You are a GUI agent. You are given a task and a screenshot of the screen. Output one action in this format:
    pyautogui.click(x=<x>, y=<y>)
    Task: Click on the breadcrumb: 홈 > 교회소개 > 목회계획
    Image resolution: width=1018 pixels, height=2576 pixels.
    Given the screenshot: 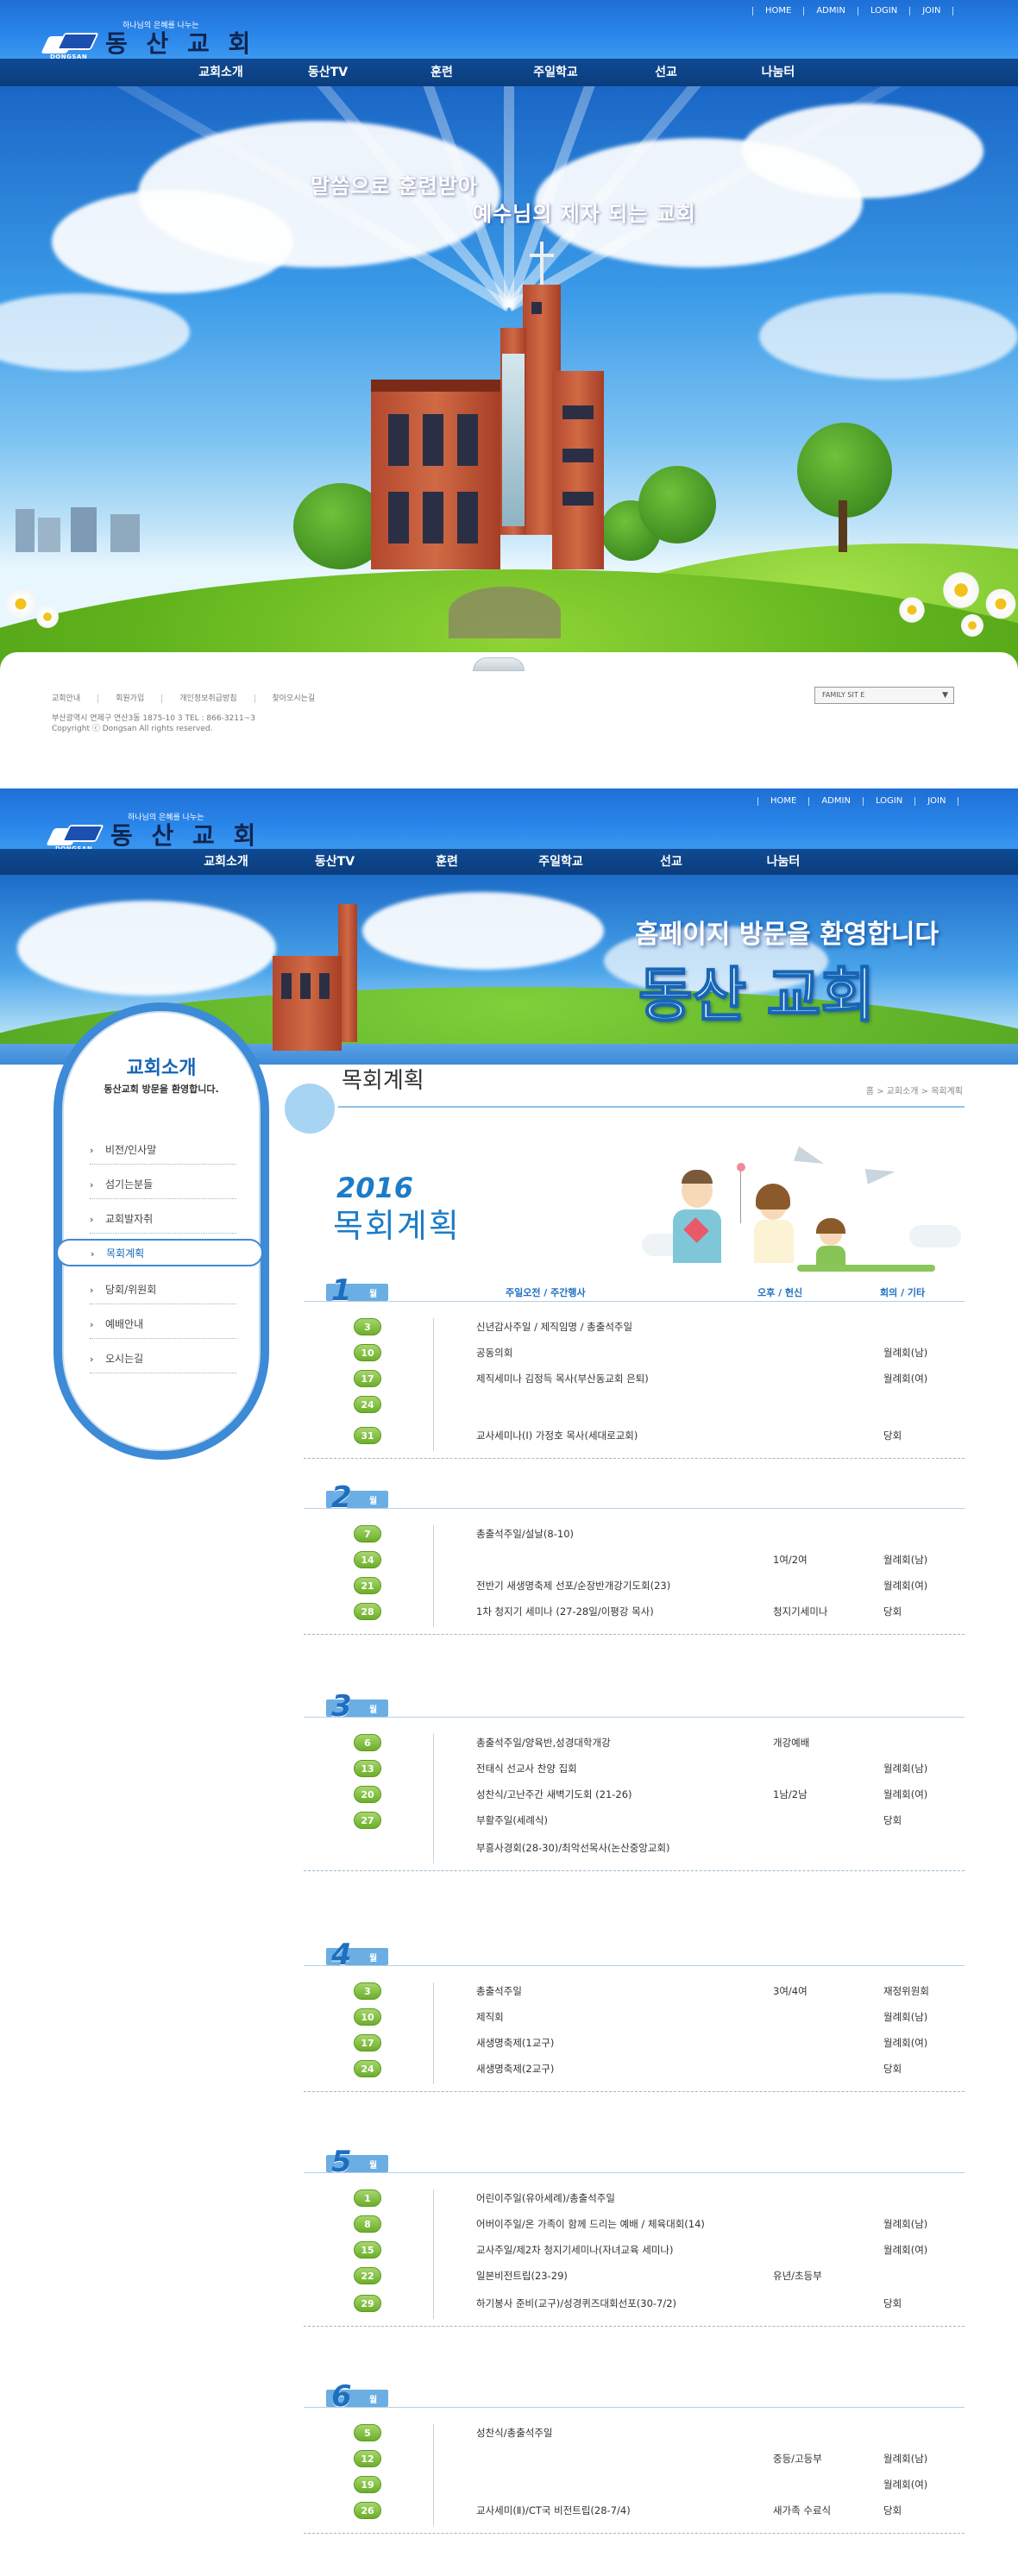 What is the action you would take?
    pyautogui.click(x=914, y=1091)
    